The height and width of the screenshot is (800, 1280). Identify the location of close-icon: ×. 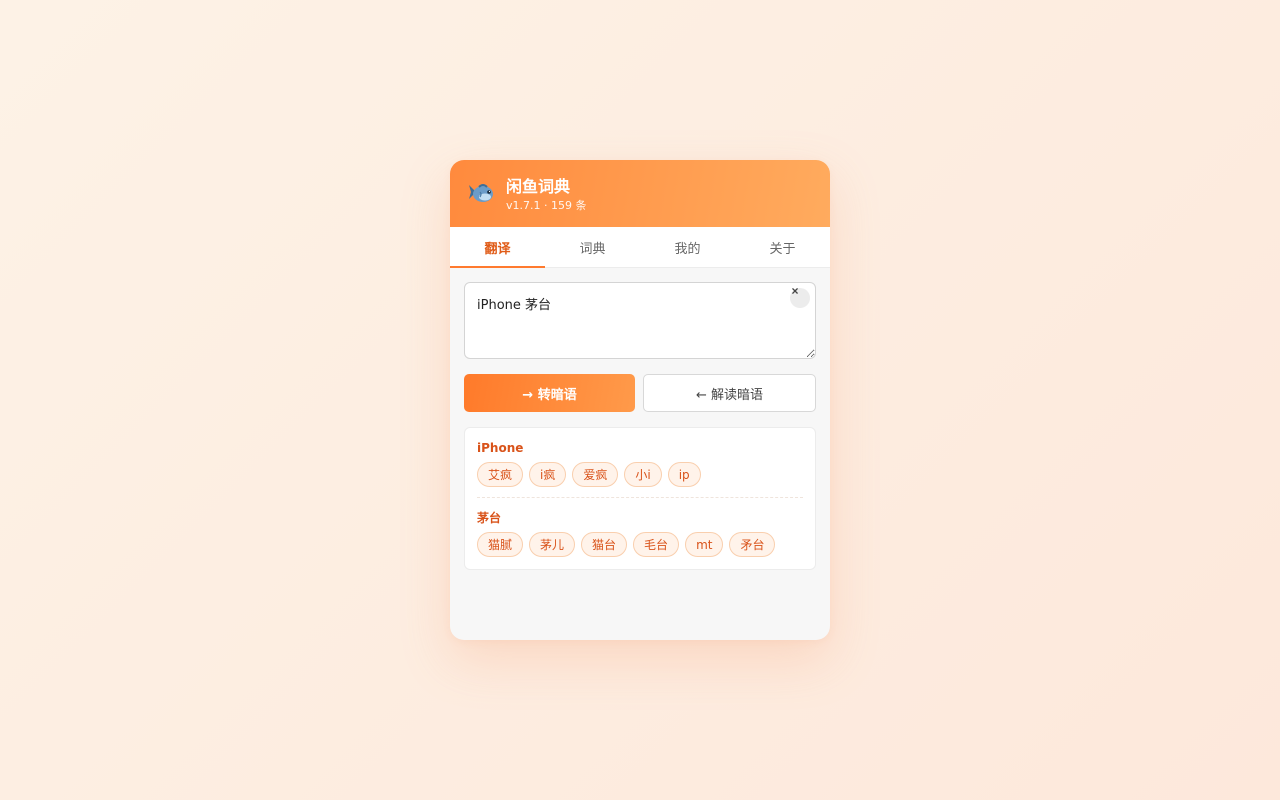
(795, 291).